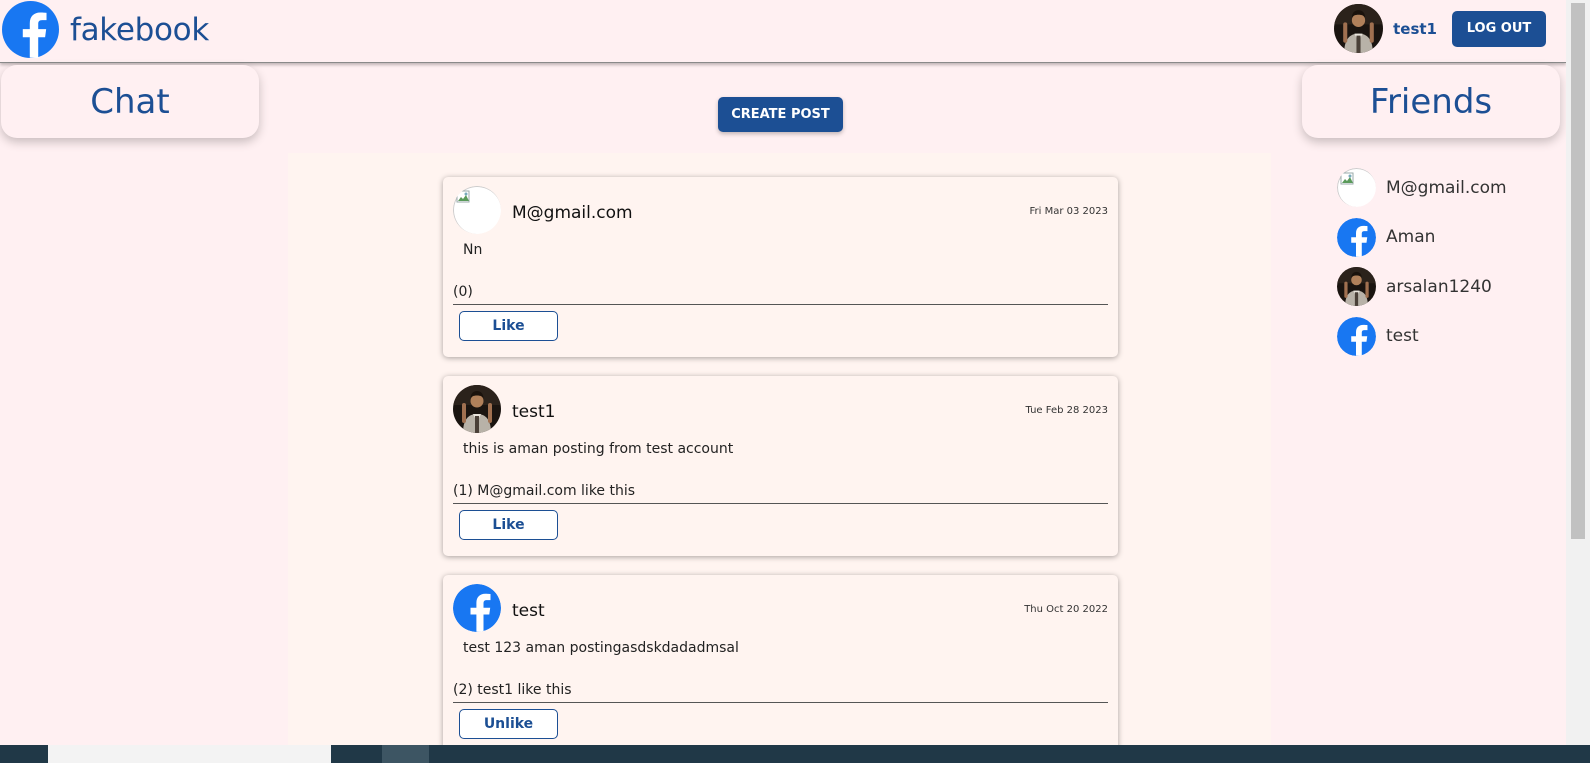 Image resolution: width=1590 pixels, height=763 pixels. Describe the element at coordinates (1431, 101) in the screenshot. I see `friends-panel-title: Friends` at that location.